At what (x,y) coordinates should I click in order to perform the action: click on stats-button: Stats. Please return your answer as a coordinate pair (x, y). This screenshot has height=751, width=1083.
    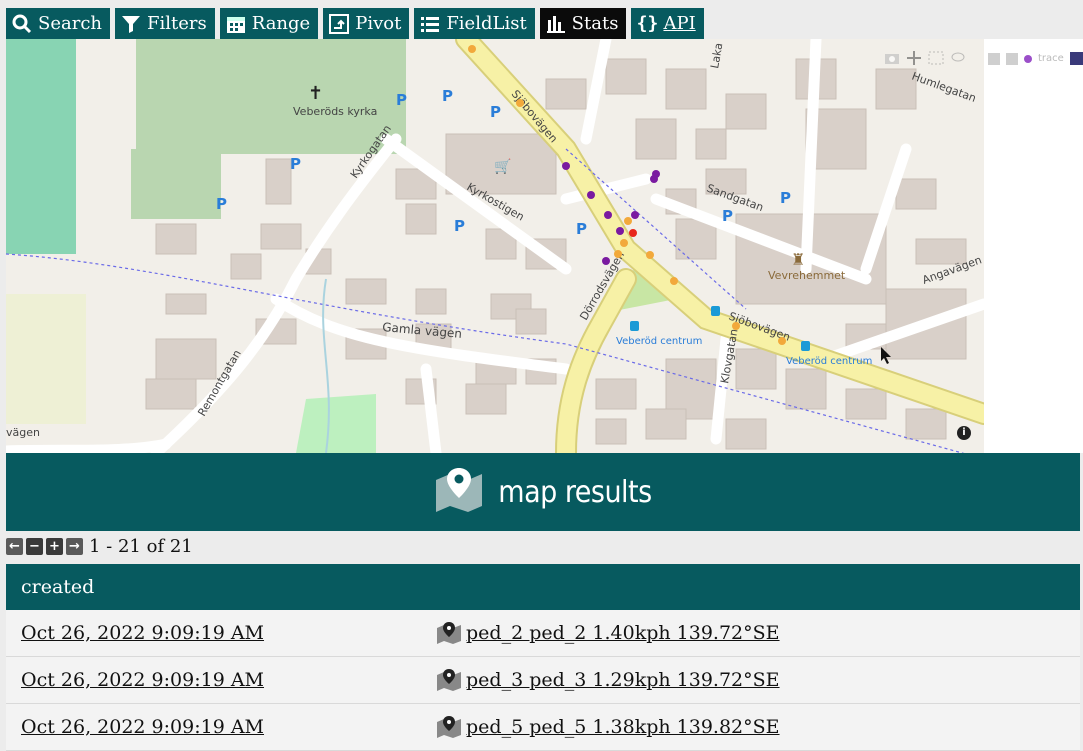
    Looking at the image, I should click on (583, 23).